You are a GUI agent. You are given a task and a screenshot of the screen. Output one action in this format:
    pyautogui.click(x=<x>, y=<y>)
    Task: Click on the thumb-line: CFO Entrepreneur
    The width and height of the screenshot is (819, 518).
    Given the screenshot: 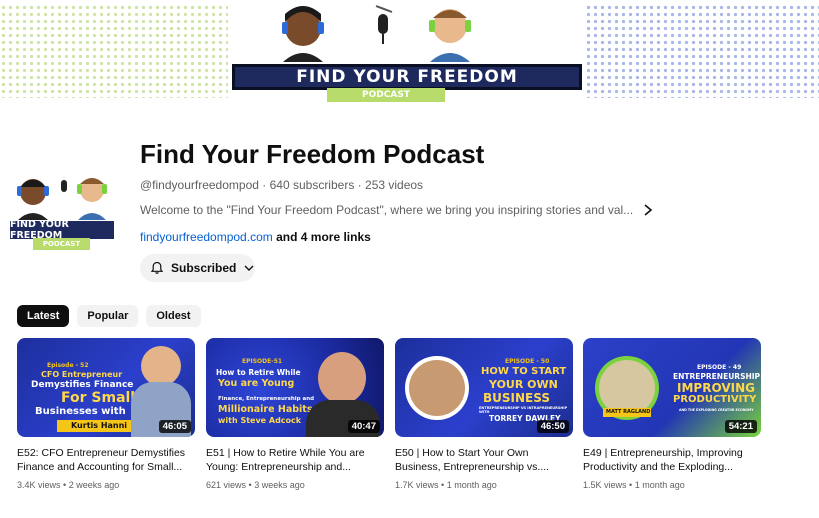 What is the action you would take?
    pyautogui.click(x=82, y=374)
    